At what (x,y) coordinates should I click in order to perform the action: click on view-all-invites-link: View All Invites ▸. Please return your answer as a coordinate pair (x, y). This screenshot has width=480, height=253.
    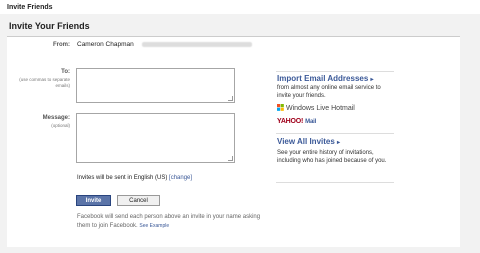
    Looking at the image, I should click on (308, 141).